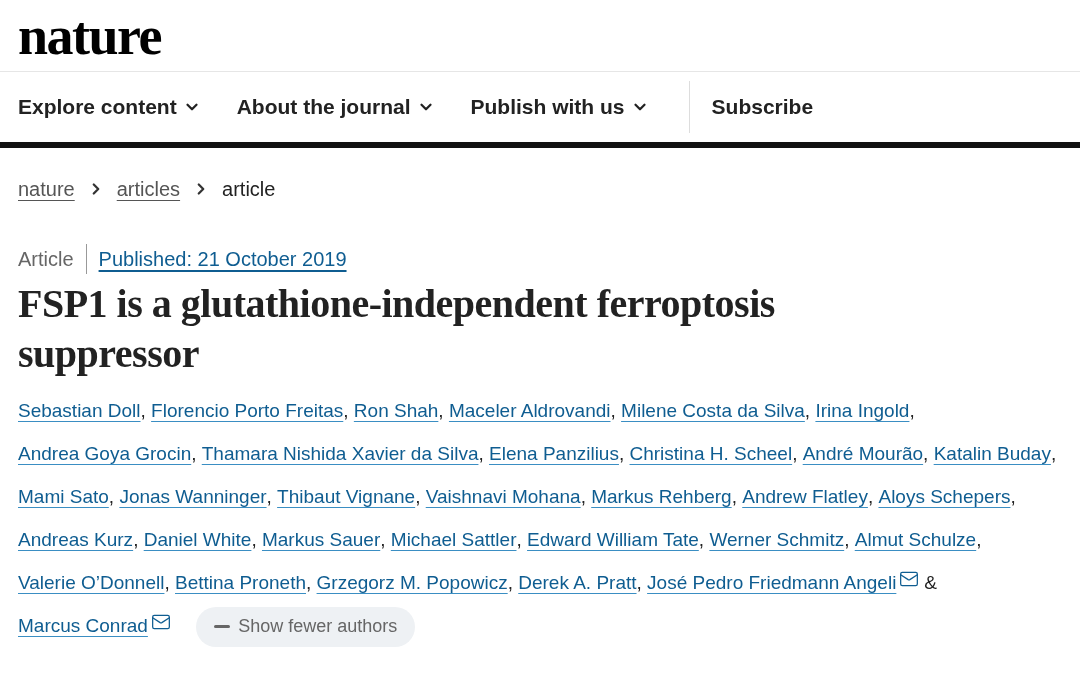  I want to click on article-type: Article, so click(52, 259).